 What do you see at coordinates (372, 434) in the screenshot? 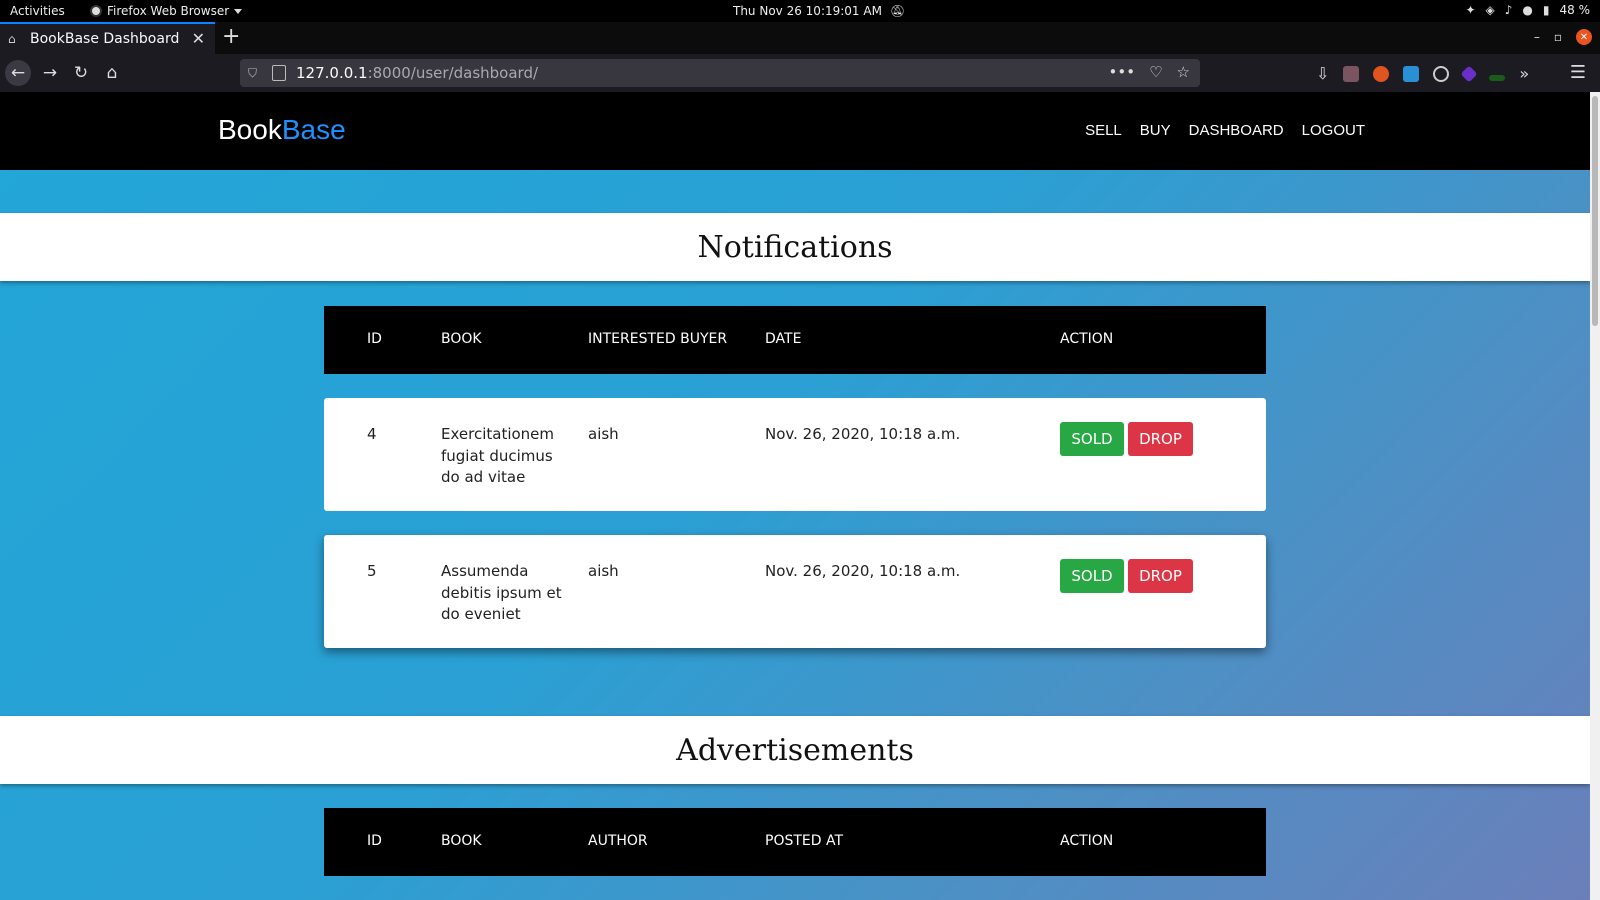
I see `row-id: 4` at bounding box center [372, 434].